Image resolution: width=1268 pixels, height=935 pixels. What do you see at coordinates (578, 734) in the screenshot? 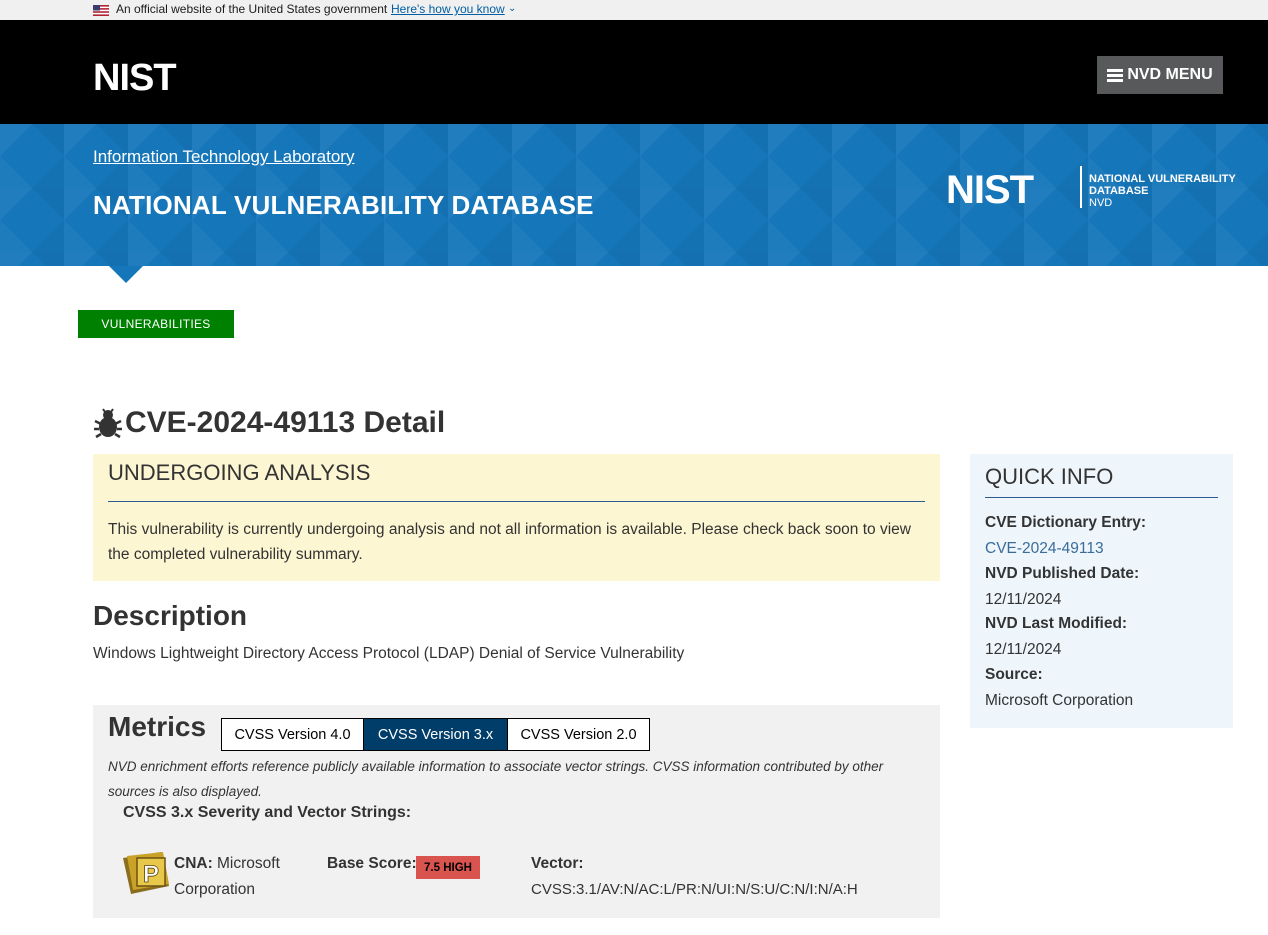
I see `tab-cvss-2-0: CVSS Version 2.0` at bounding box center [578, 734].